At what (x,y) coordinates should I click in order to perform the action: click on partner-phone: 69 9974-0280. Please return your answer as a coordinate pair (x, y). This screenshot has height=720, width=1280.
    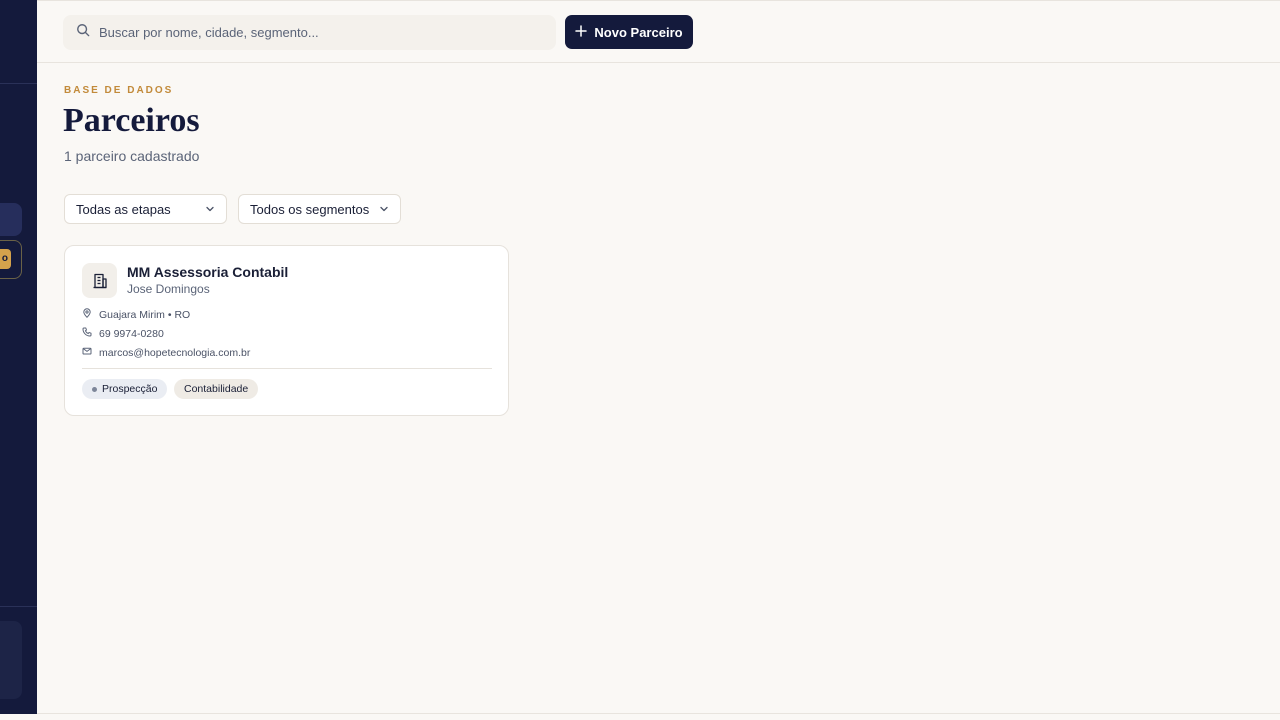
    Looking at the image, I should click on (131, 333).